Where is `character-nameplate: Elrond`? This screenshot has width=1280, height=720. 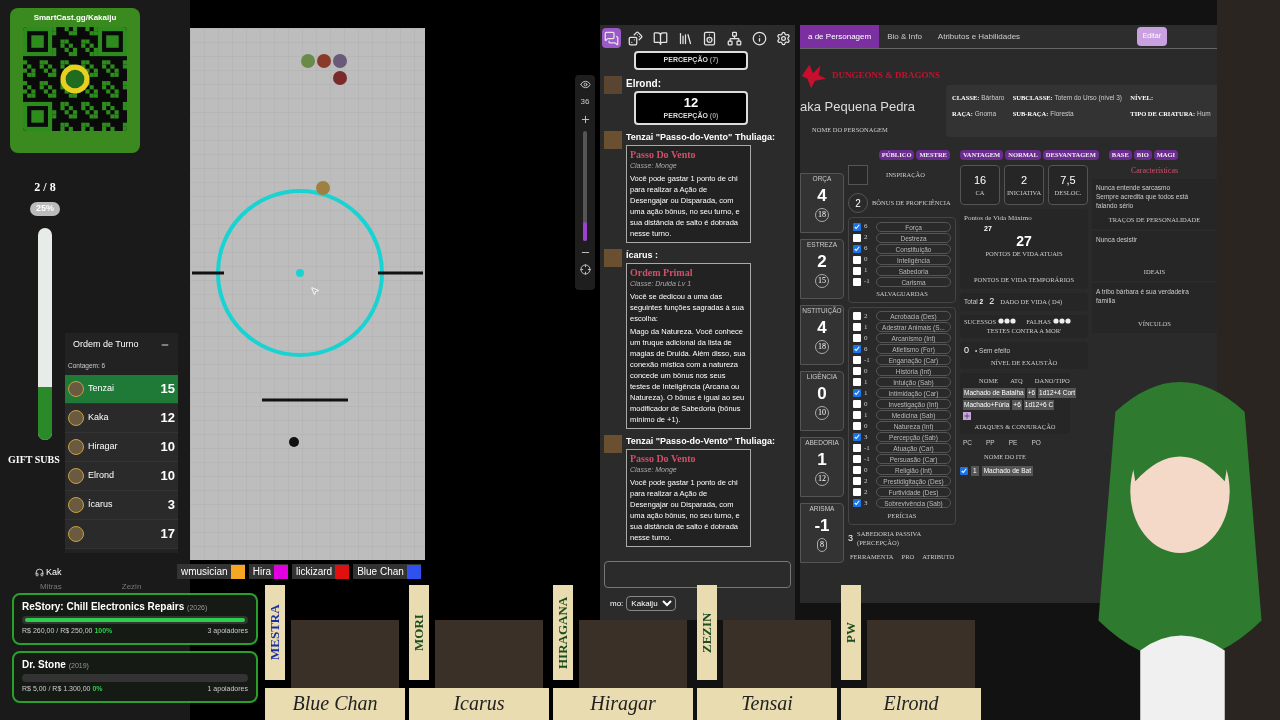 character-nameplate: Elrond is located at coordinates (911, 704).